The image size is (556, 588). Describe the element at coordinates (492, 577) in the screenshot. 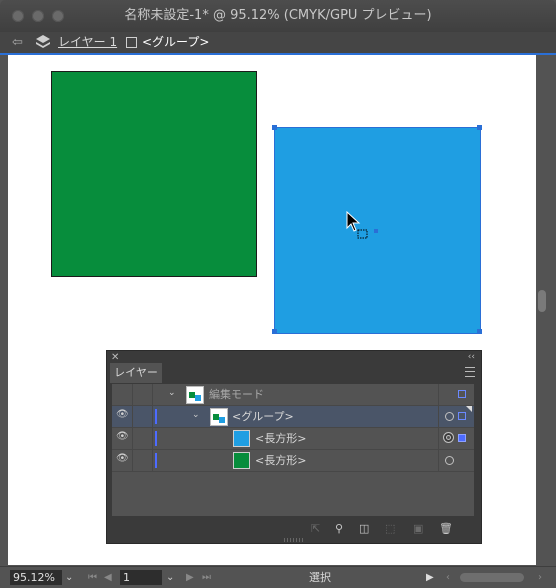

I see `horizontal-scrollbar` at that location.